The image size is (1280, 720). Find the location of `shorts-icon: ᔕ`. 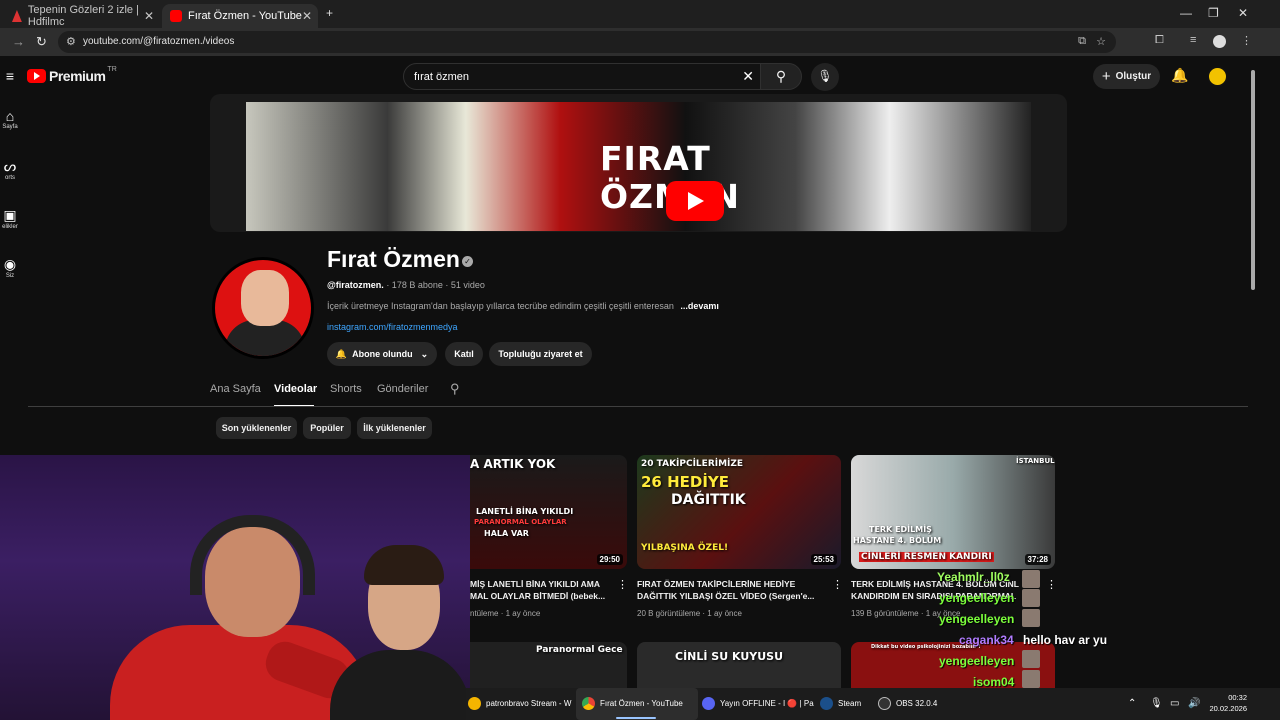

shorts-icon: ᔕ is located at coordinates (10, 166).